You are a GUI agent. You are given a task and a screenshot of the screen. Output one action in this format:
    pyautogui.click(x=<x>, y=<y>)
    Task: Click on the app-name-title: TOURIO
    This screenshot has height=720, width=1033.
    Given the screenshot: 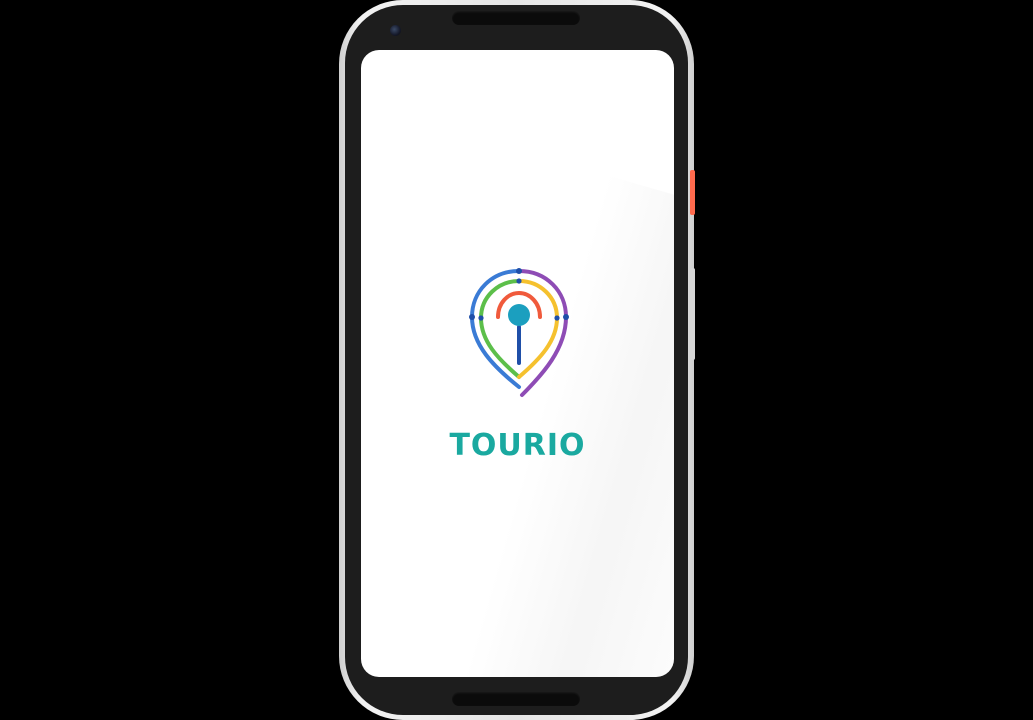 What is the action you would take?
    pyautogui.click(x=517, y=445)
    